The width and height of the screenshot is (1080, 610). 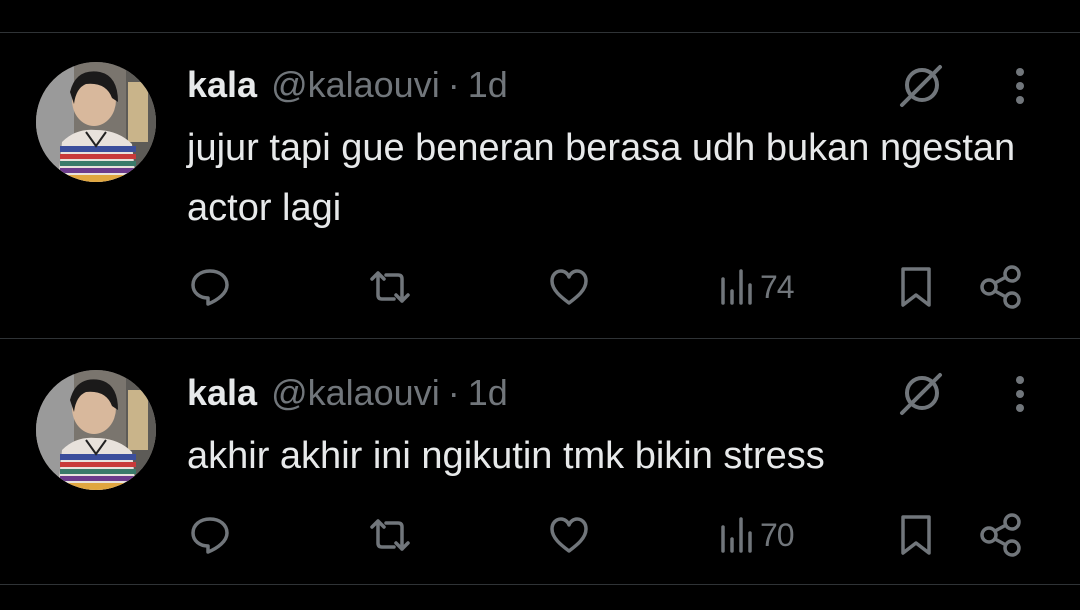 What do you see at coordinates (777, 534) in the screenshot?
I see `views-count: 70` at bounding box center [777, 534].